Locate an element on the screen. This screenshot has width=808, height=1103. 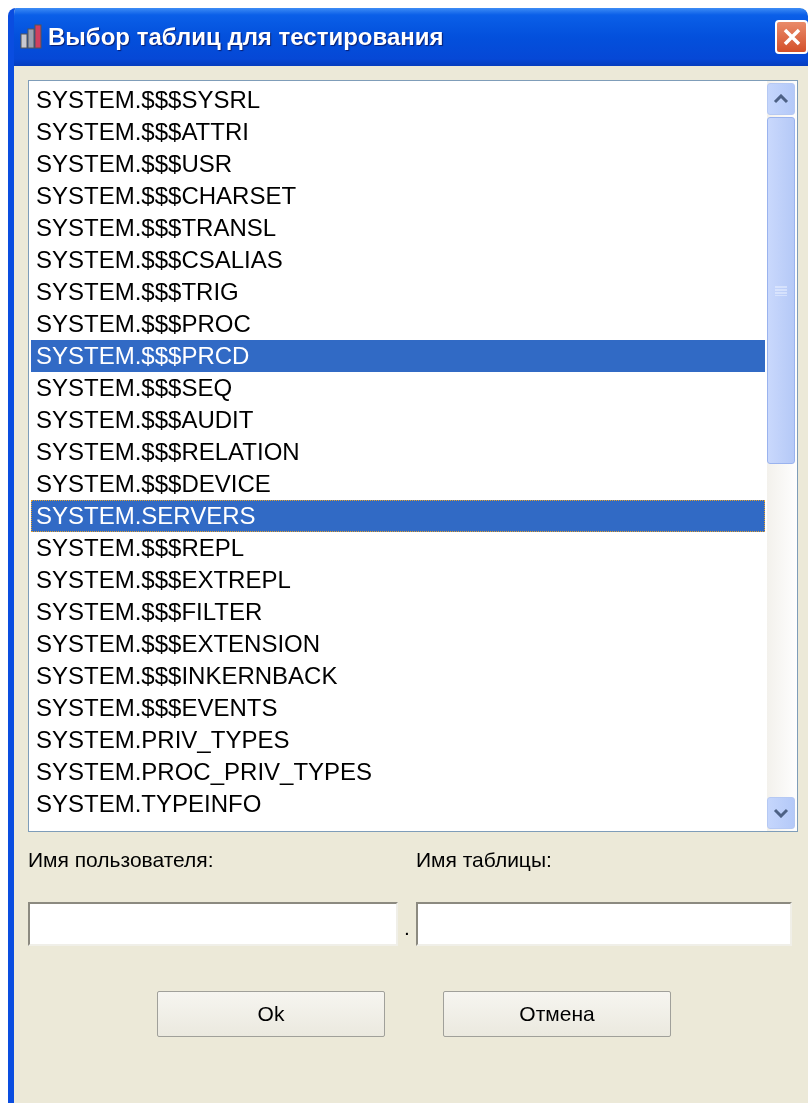
scroll-up-button is located at coordinates (781, 99).